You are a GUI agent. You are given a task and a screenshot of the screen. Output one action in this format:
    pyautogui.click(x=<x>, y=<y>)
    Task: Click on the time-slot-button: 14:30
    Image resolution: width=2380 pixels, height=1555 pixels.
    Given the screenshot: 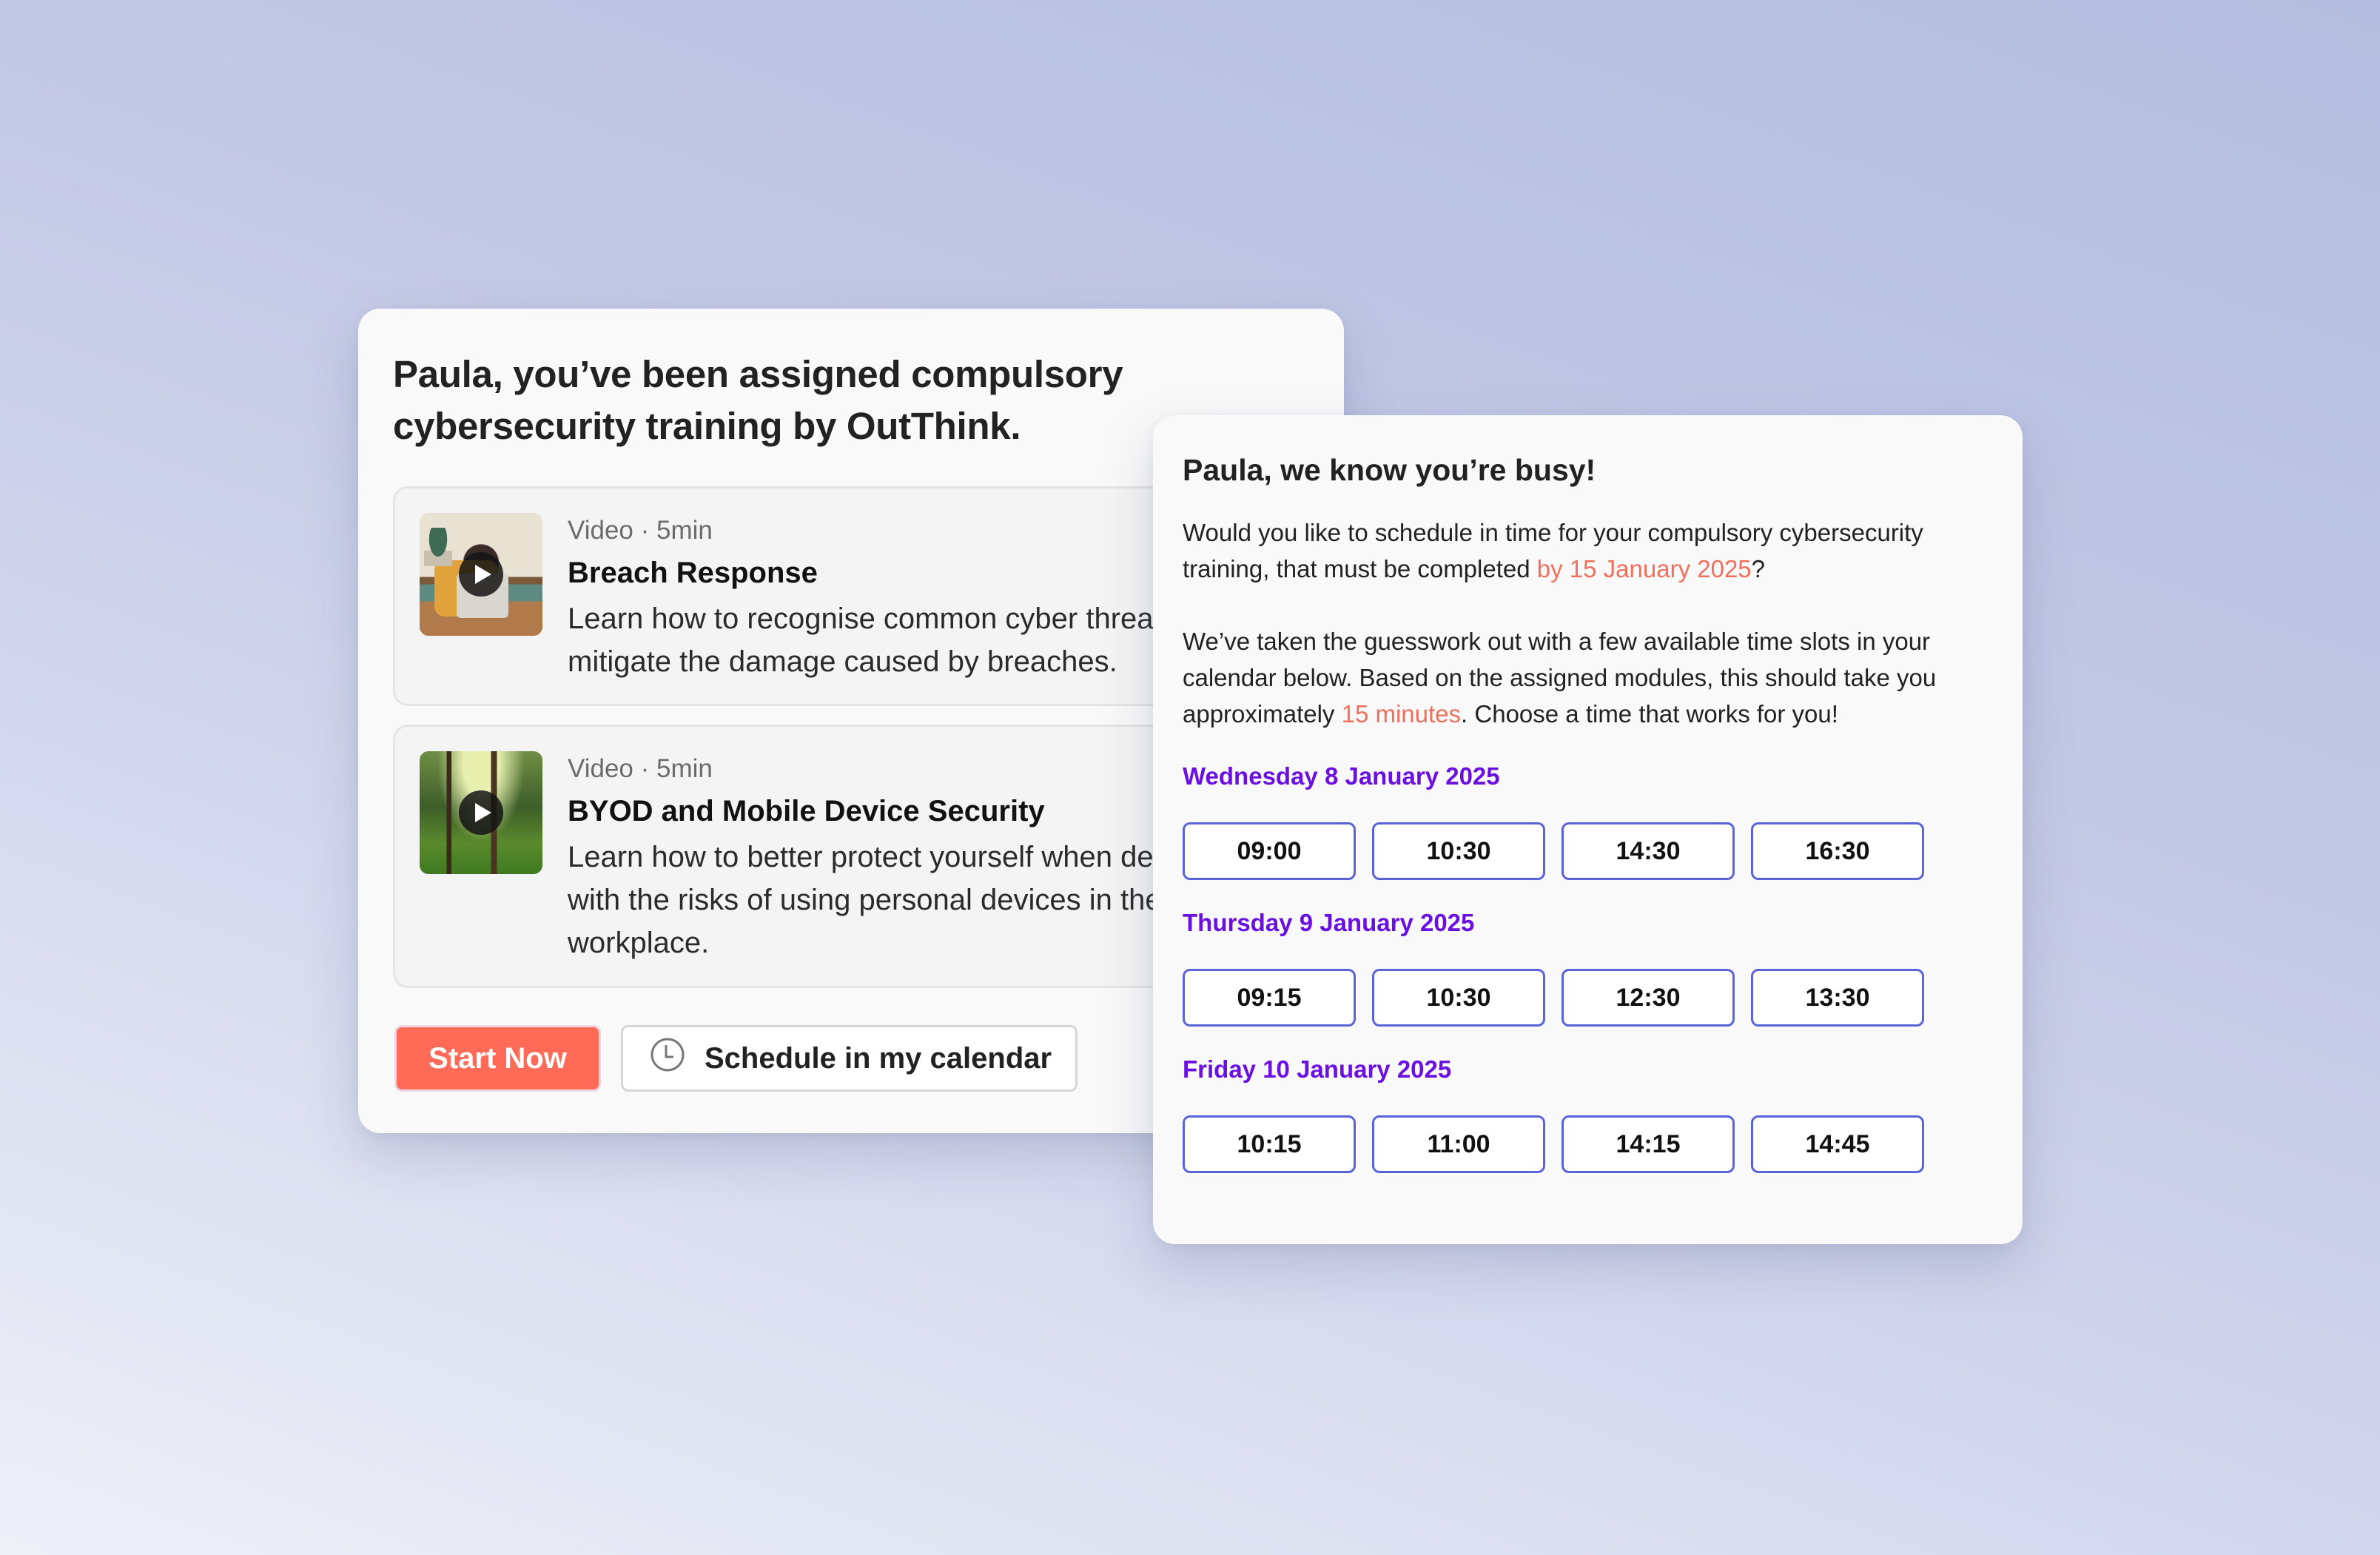 What is the action you would take?
    pyautogui.click(x=1648, y=851)
    